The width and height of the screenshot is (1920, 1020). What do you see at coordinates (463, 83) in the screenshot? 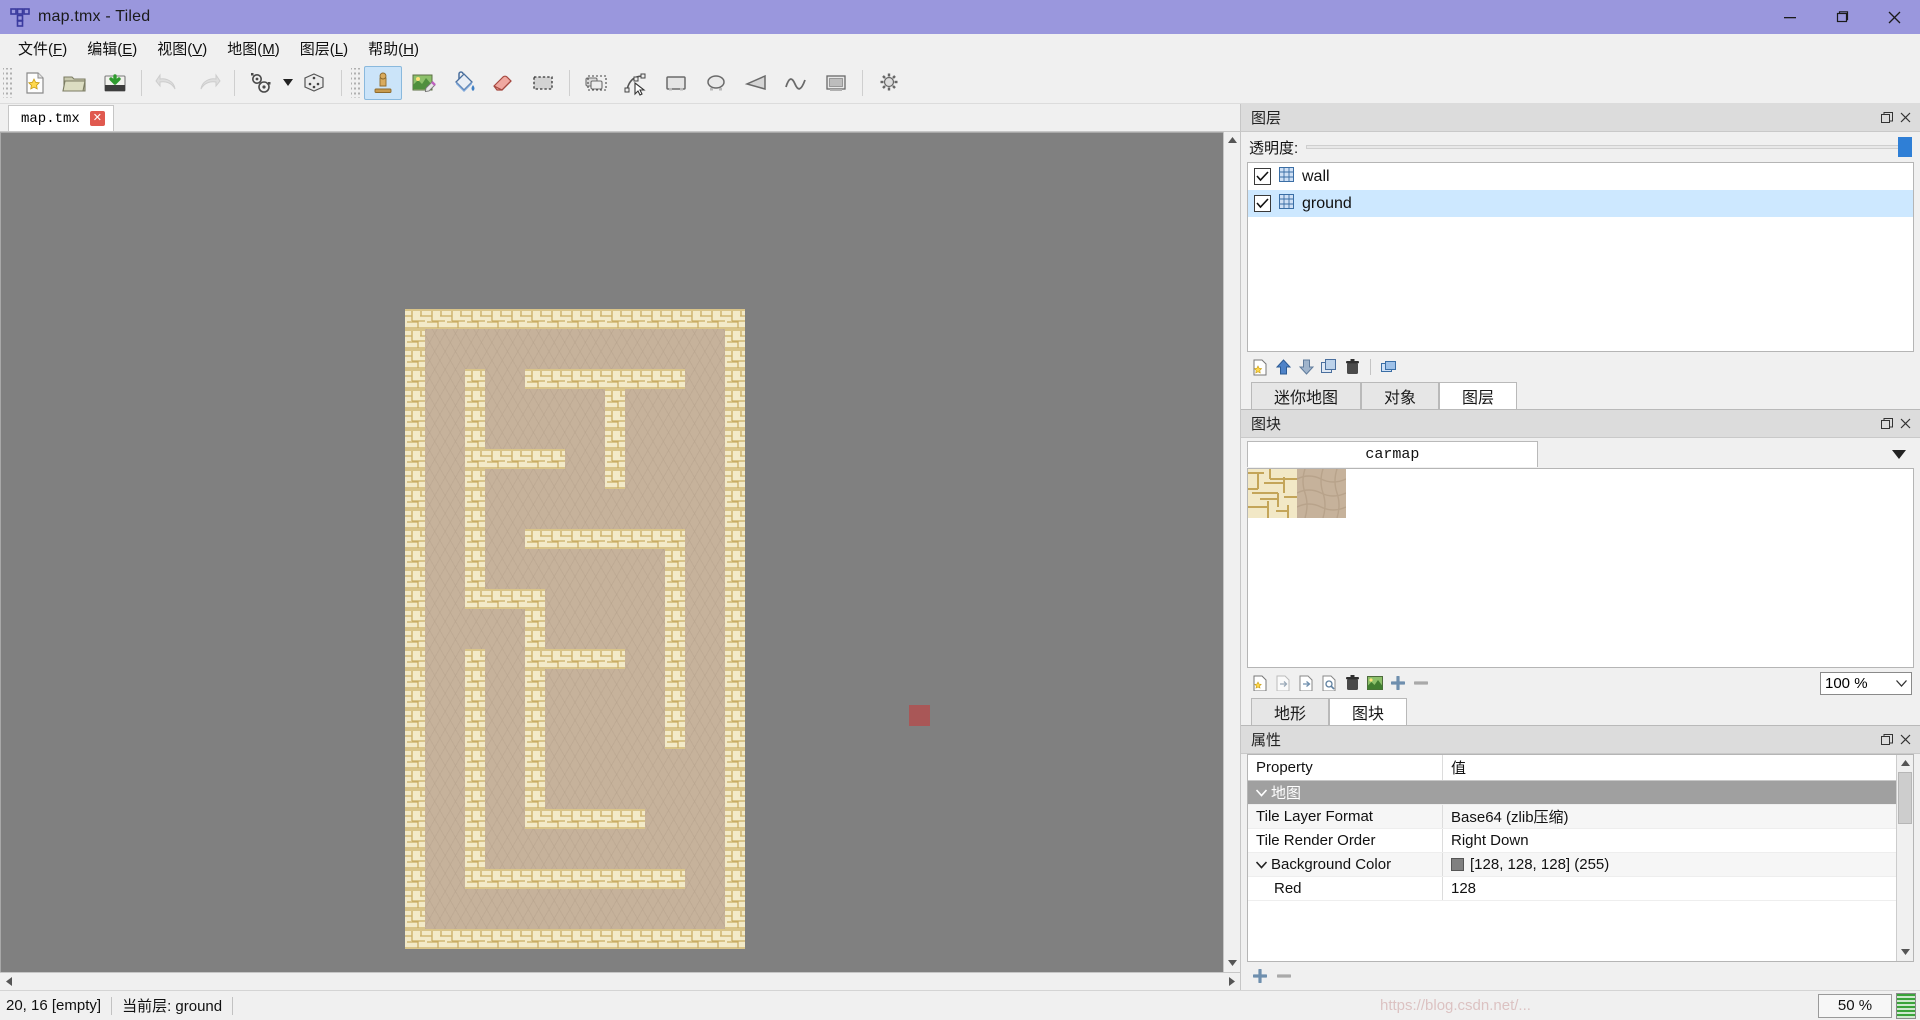
I see `bucket-fill-button` at bounding box center [463, 83].